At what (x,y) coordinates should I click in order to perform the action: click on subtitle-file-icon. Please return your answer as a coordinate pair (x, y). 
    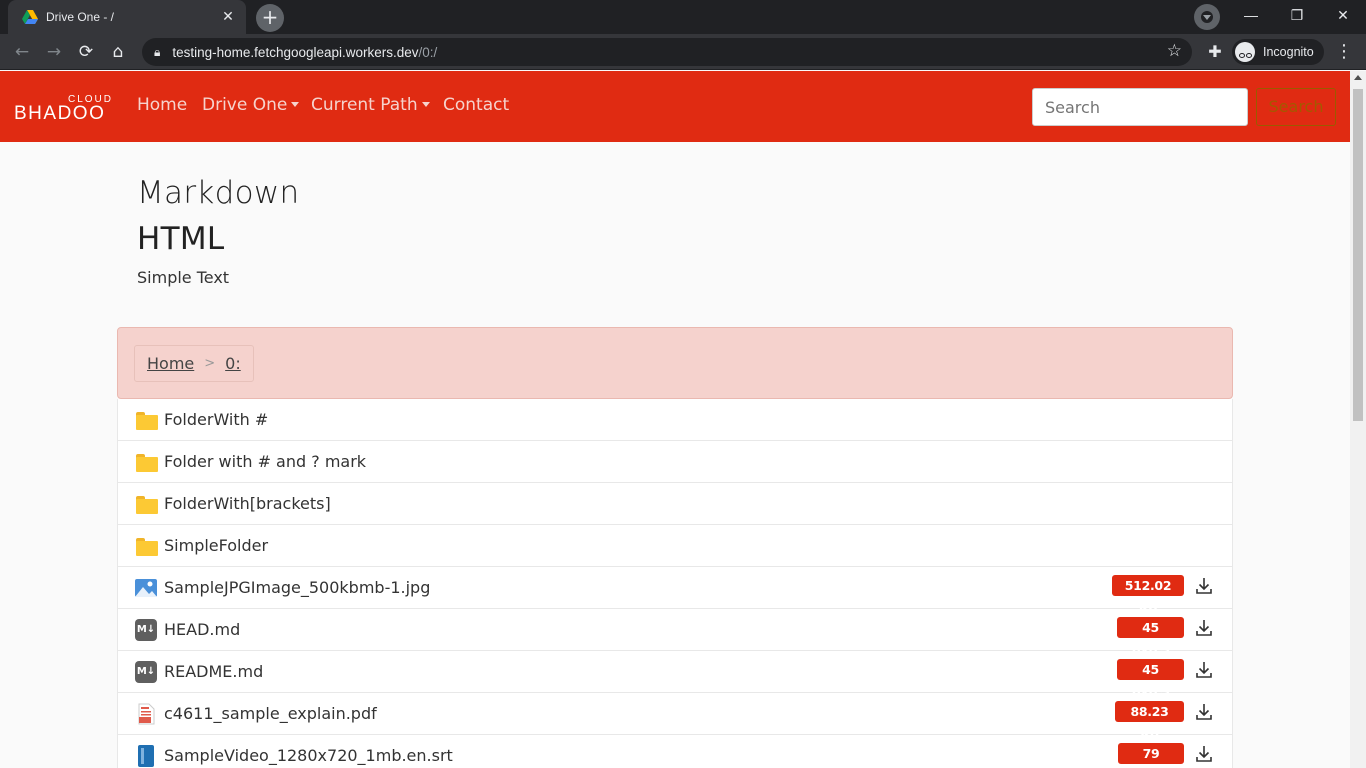
    Looking at the image, I should click on (146, 755).